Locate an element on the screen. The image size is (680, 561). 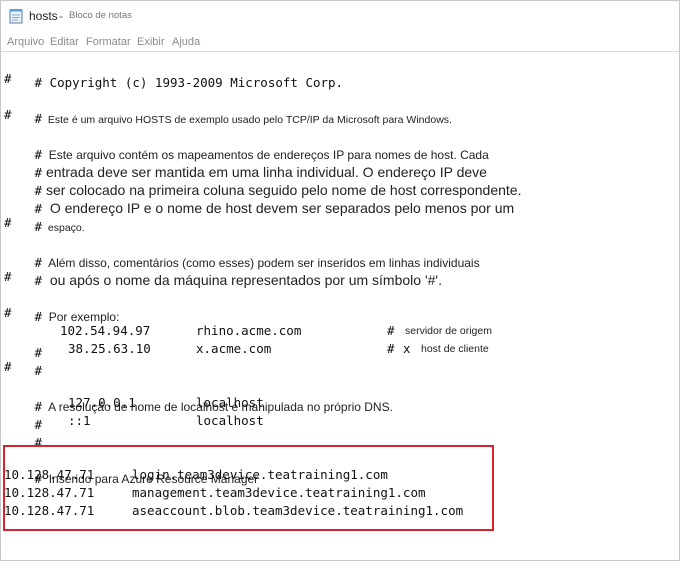
example-ip: 102.54.94.97 is located at coordinates (105, 330).